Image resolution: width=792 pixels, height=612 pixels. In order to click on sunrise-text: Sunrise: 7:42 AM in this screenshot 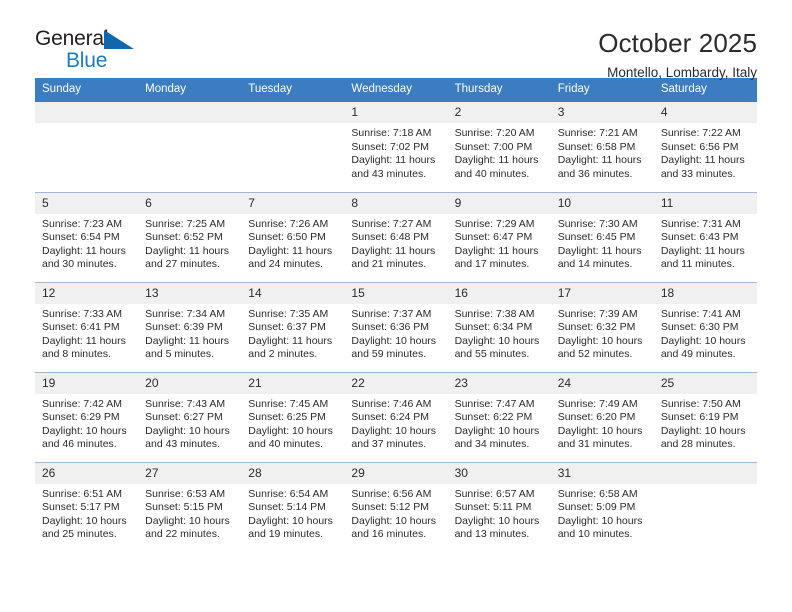, I will do `click(82, 403)`.